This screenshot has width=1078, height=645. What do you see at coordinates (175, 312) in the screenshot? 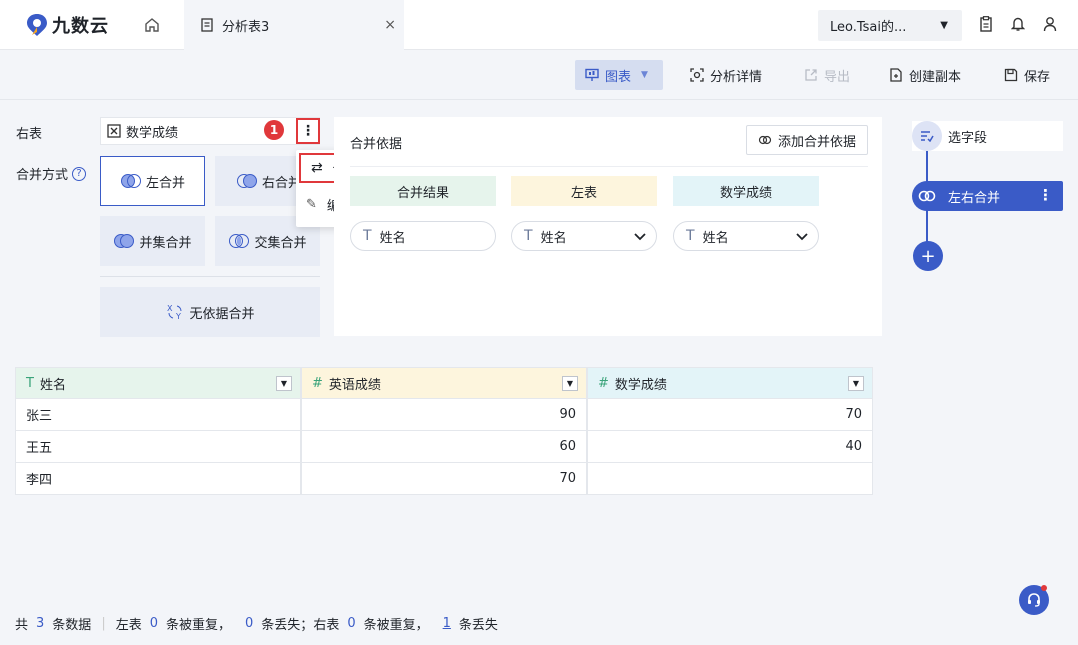
I see `xy-swap-icon: XY` at bounding box center [175, 312].